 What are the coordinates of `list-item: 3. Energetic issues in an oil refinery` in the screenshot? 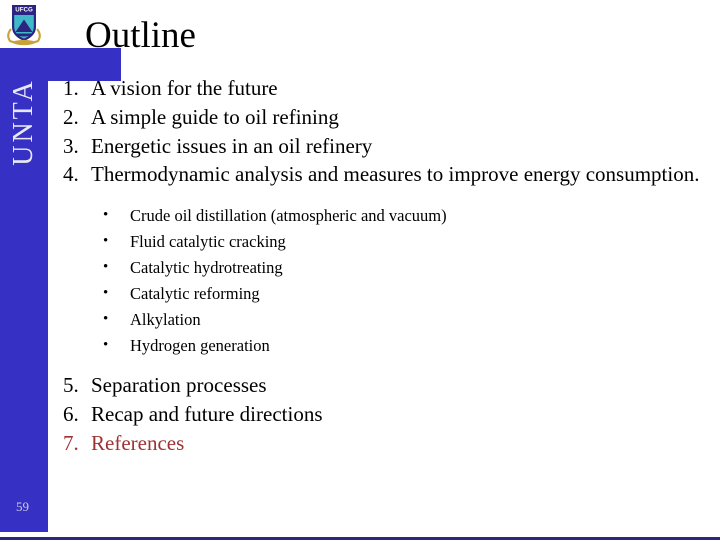 It's located at (388, 148).